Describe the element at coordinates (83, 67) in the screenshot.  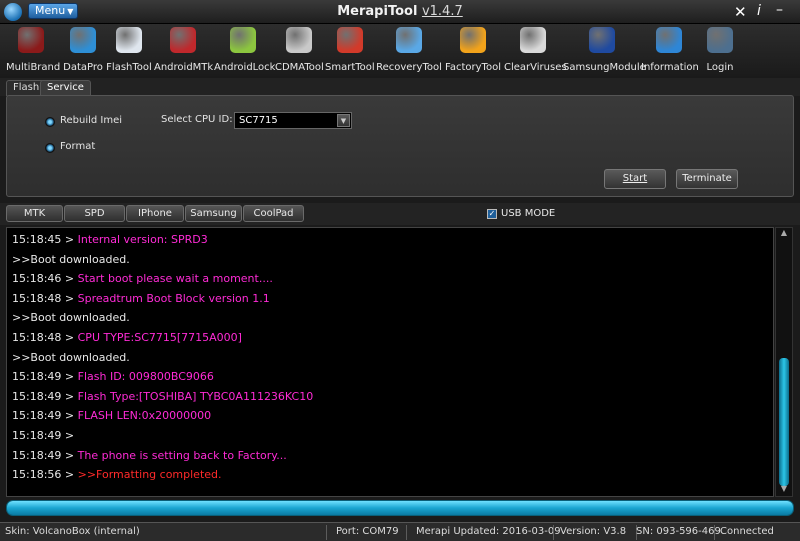
I see `toolbar-label: DataPro` at that location.